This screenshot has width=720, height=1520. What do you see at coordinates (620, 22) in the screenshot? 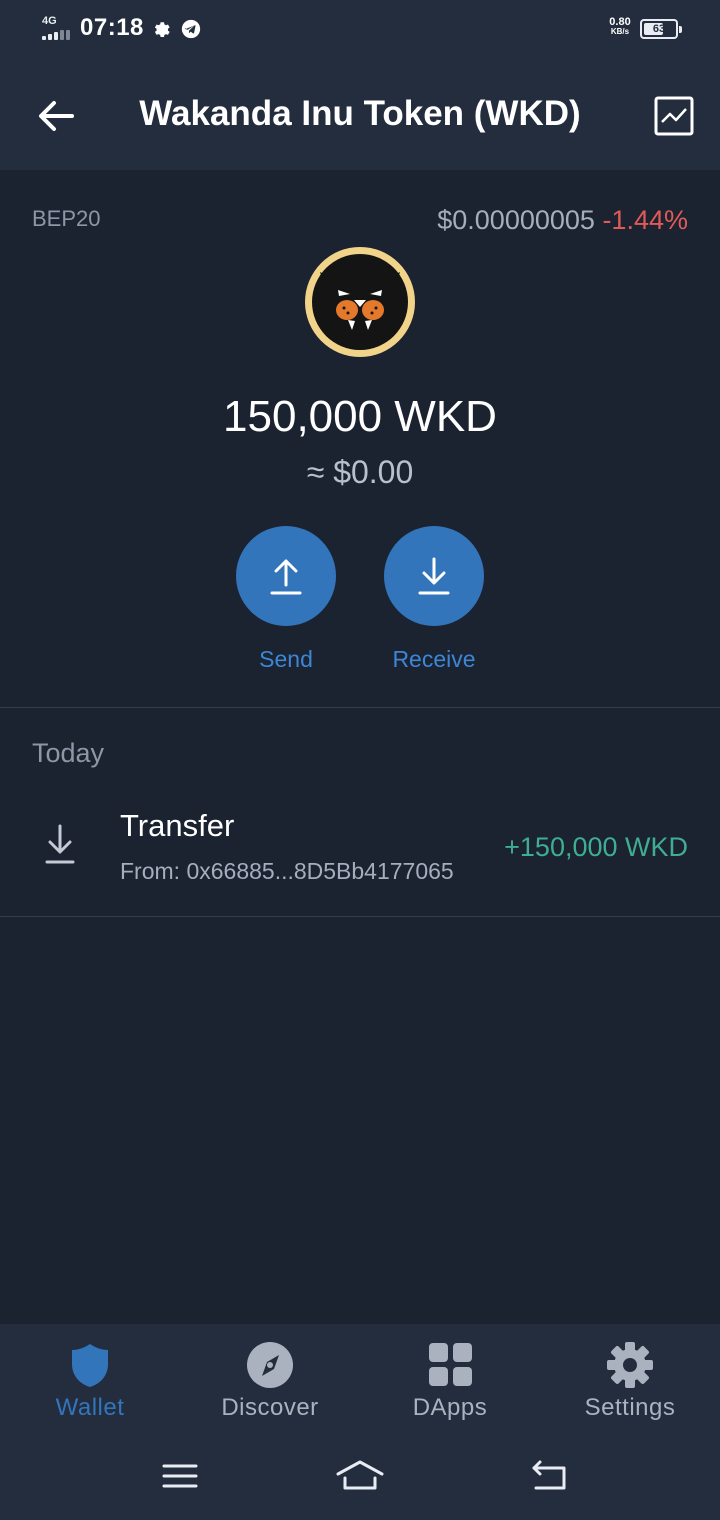
I see `speed-value: 0.80` at bounding box center [620, 22].